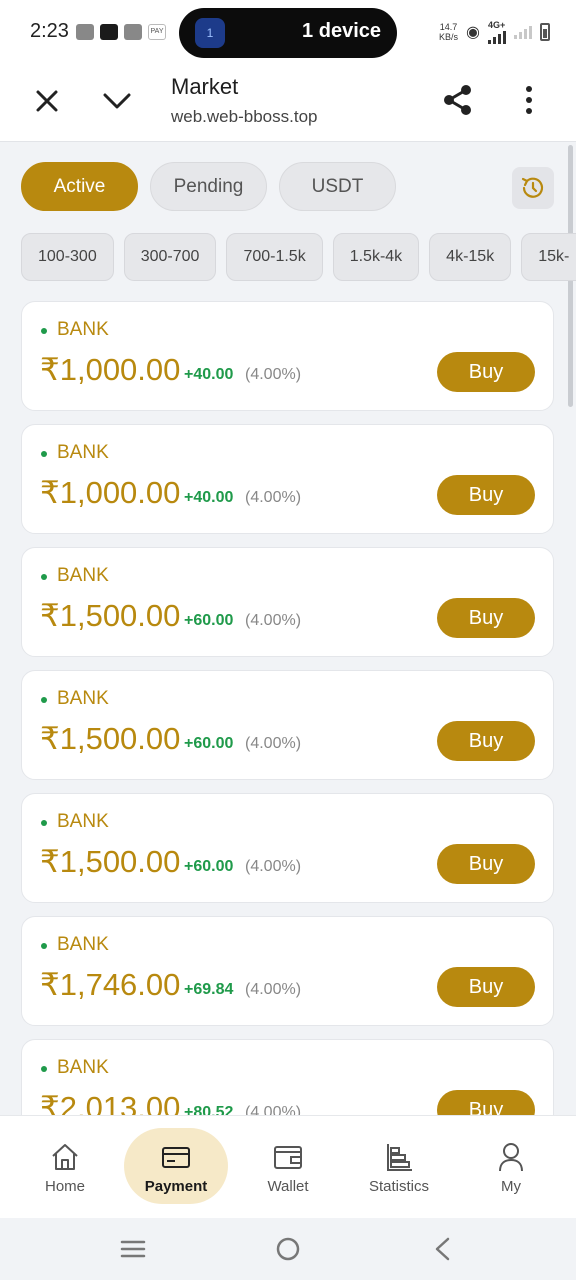  I want to click on share-icon, so click(458, 100).